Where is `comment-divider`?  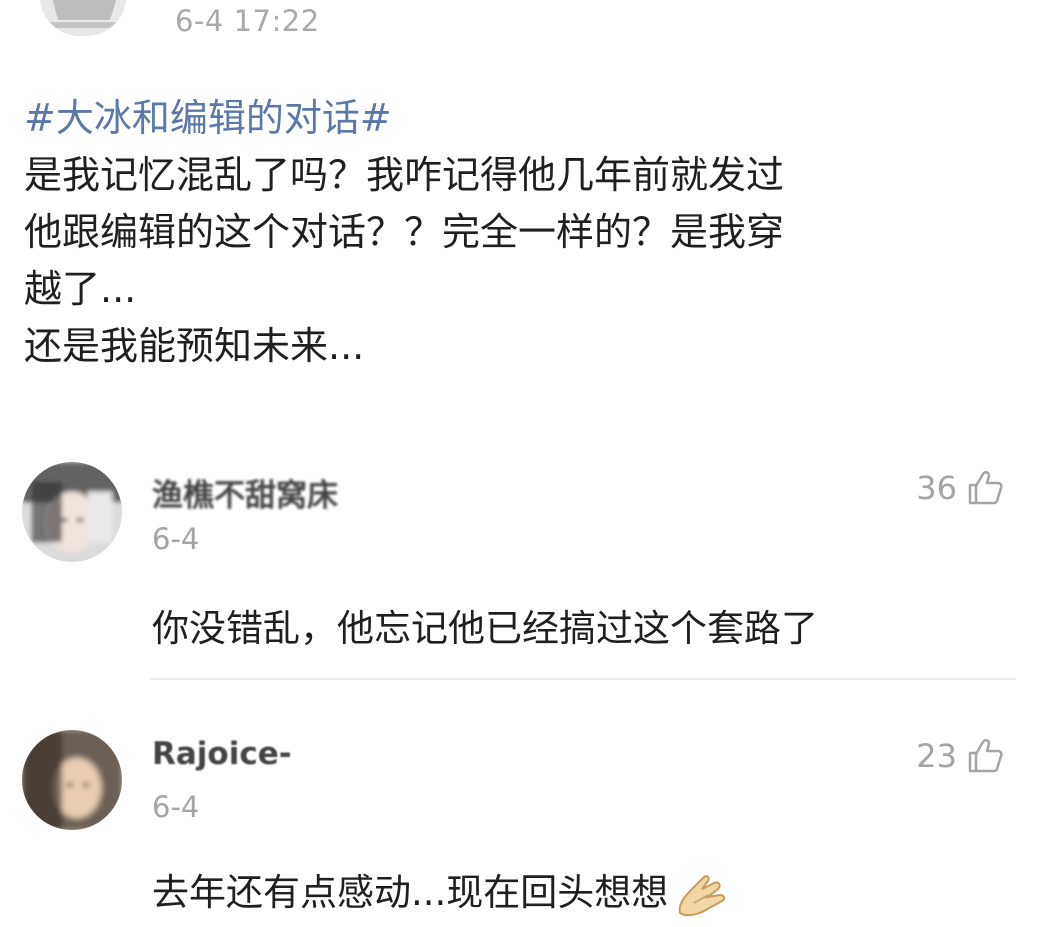 comment-divider is located at coordinates (583, 679).